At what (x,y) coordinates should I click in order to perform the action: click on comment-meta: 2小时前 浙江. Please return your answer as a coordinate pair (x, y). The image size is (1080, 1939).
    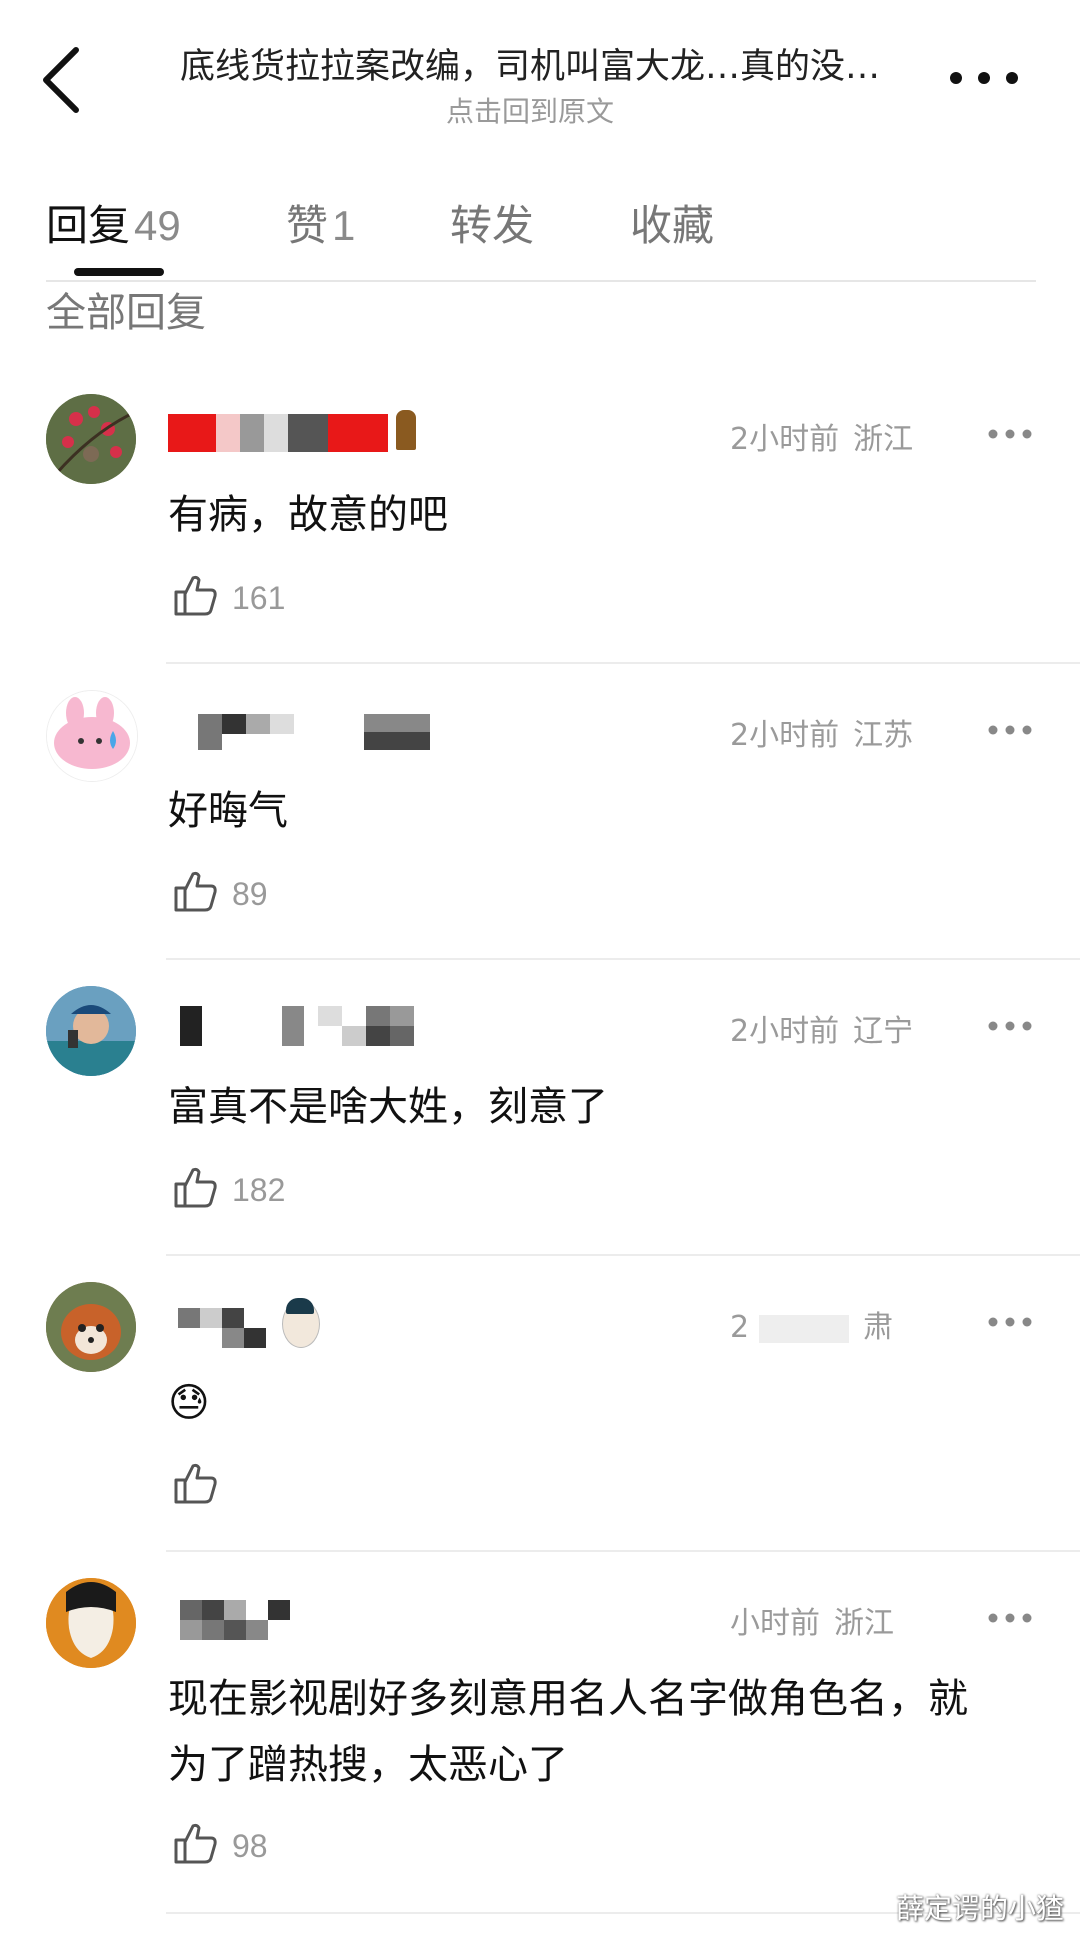
    Looking at the image, I should click on (821, 436).